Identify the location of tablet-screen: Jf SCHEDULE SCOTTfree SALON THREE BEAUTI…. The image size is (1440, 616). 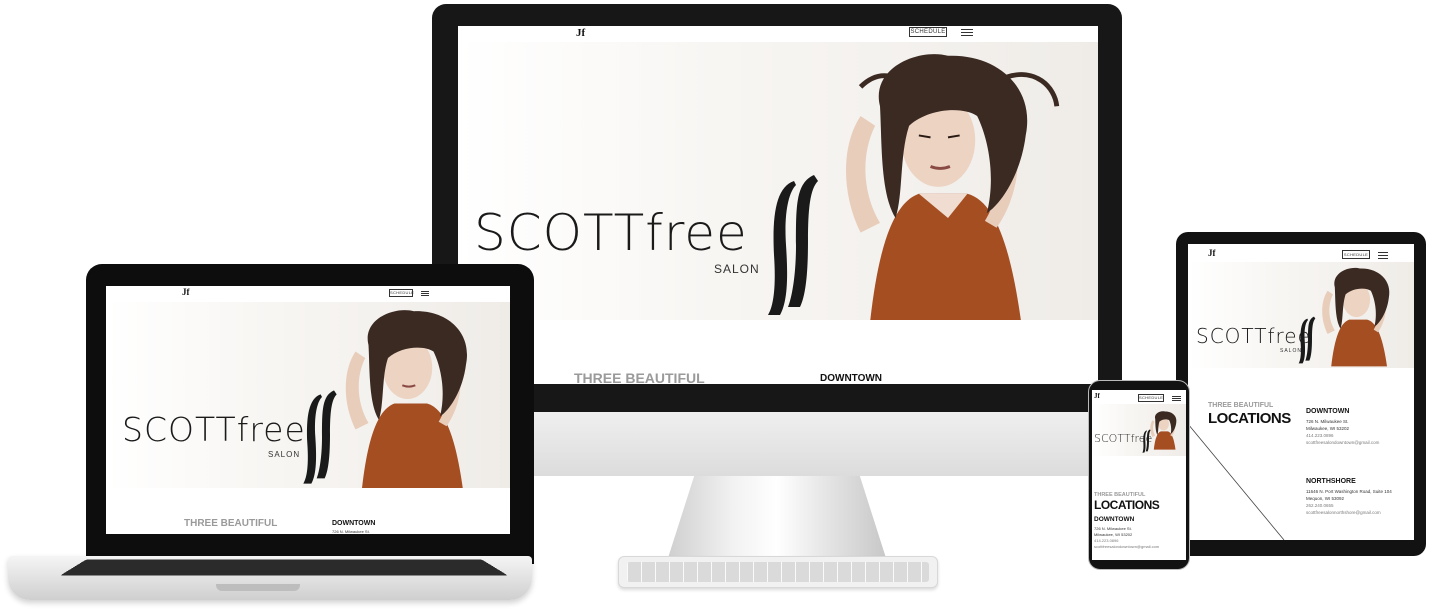
(1301, 392).